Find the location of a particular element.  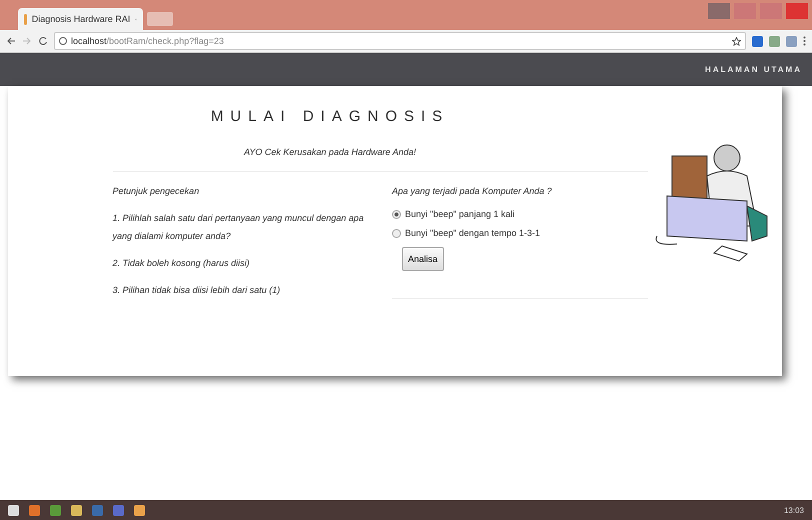

page-subtitle: AYO Cek Kerusakan pada Hardware Anda! is located at coordinates (330, 152).